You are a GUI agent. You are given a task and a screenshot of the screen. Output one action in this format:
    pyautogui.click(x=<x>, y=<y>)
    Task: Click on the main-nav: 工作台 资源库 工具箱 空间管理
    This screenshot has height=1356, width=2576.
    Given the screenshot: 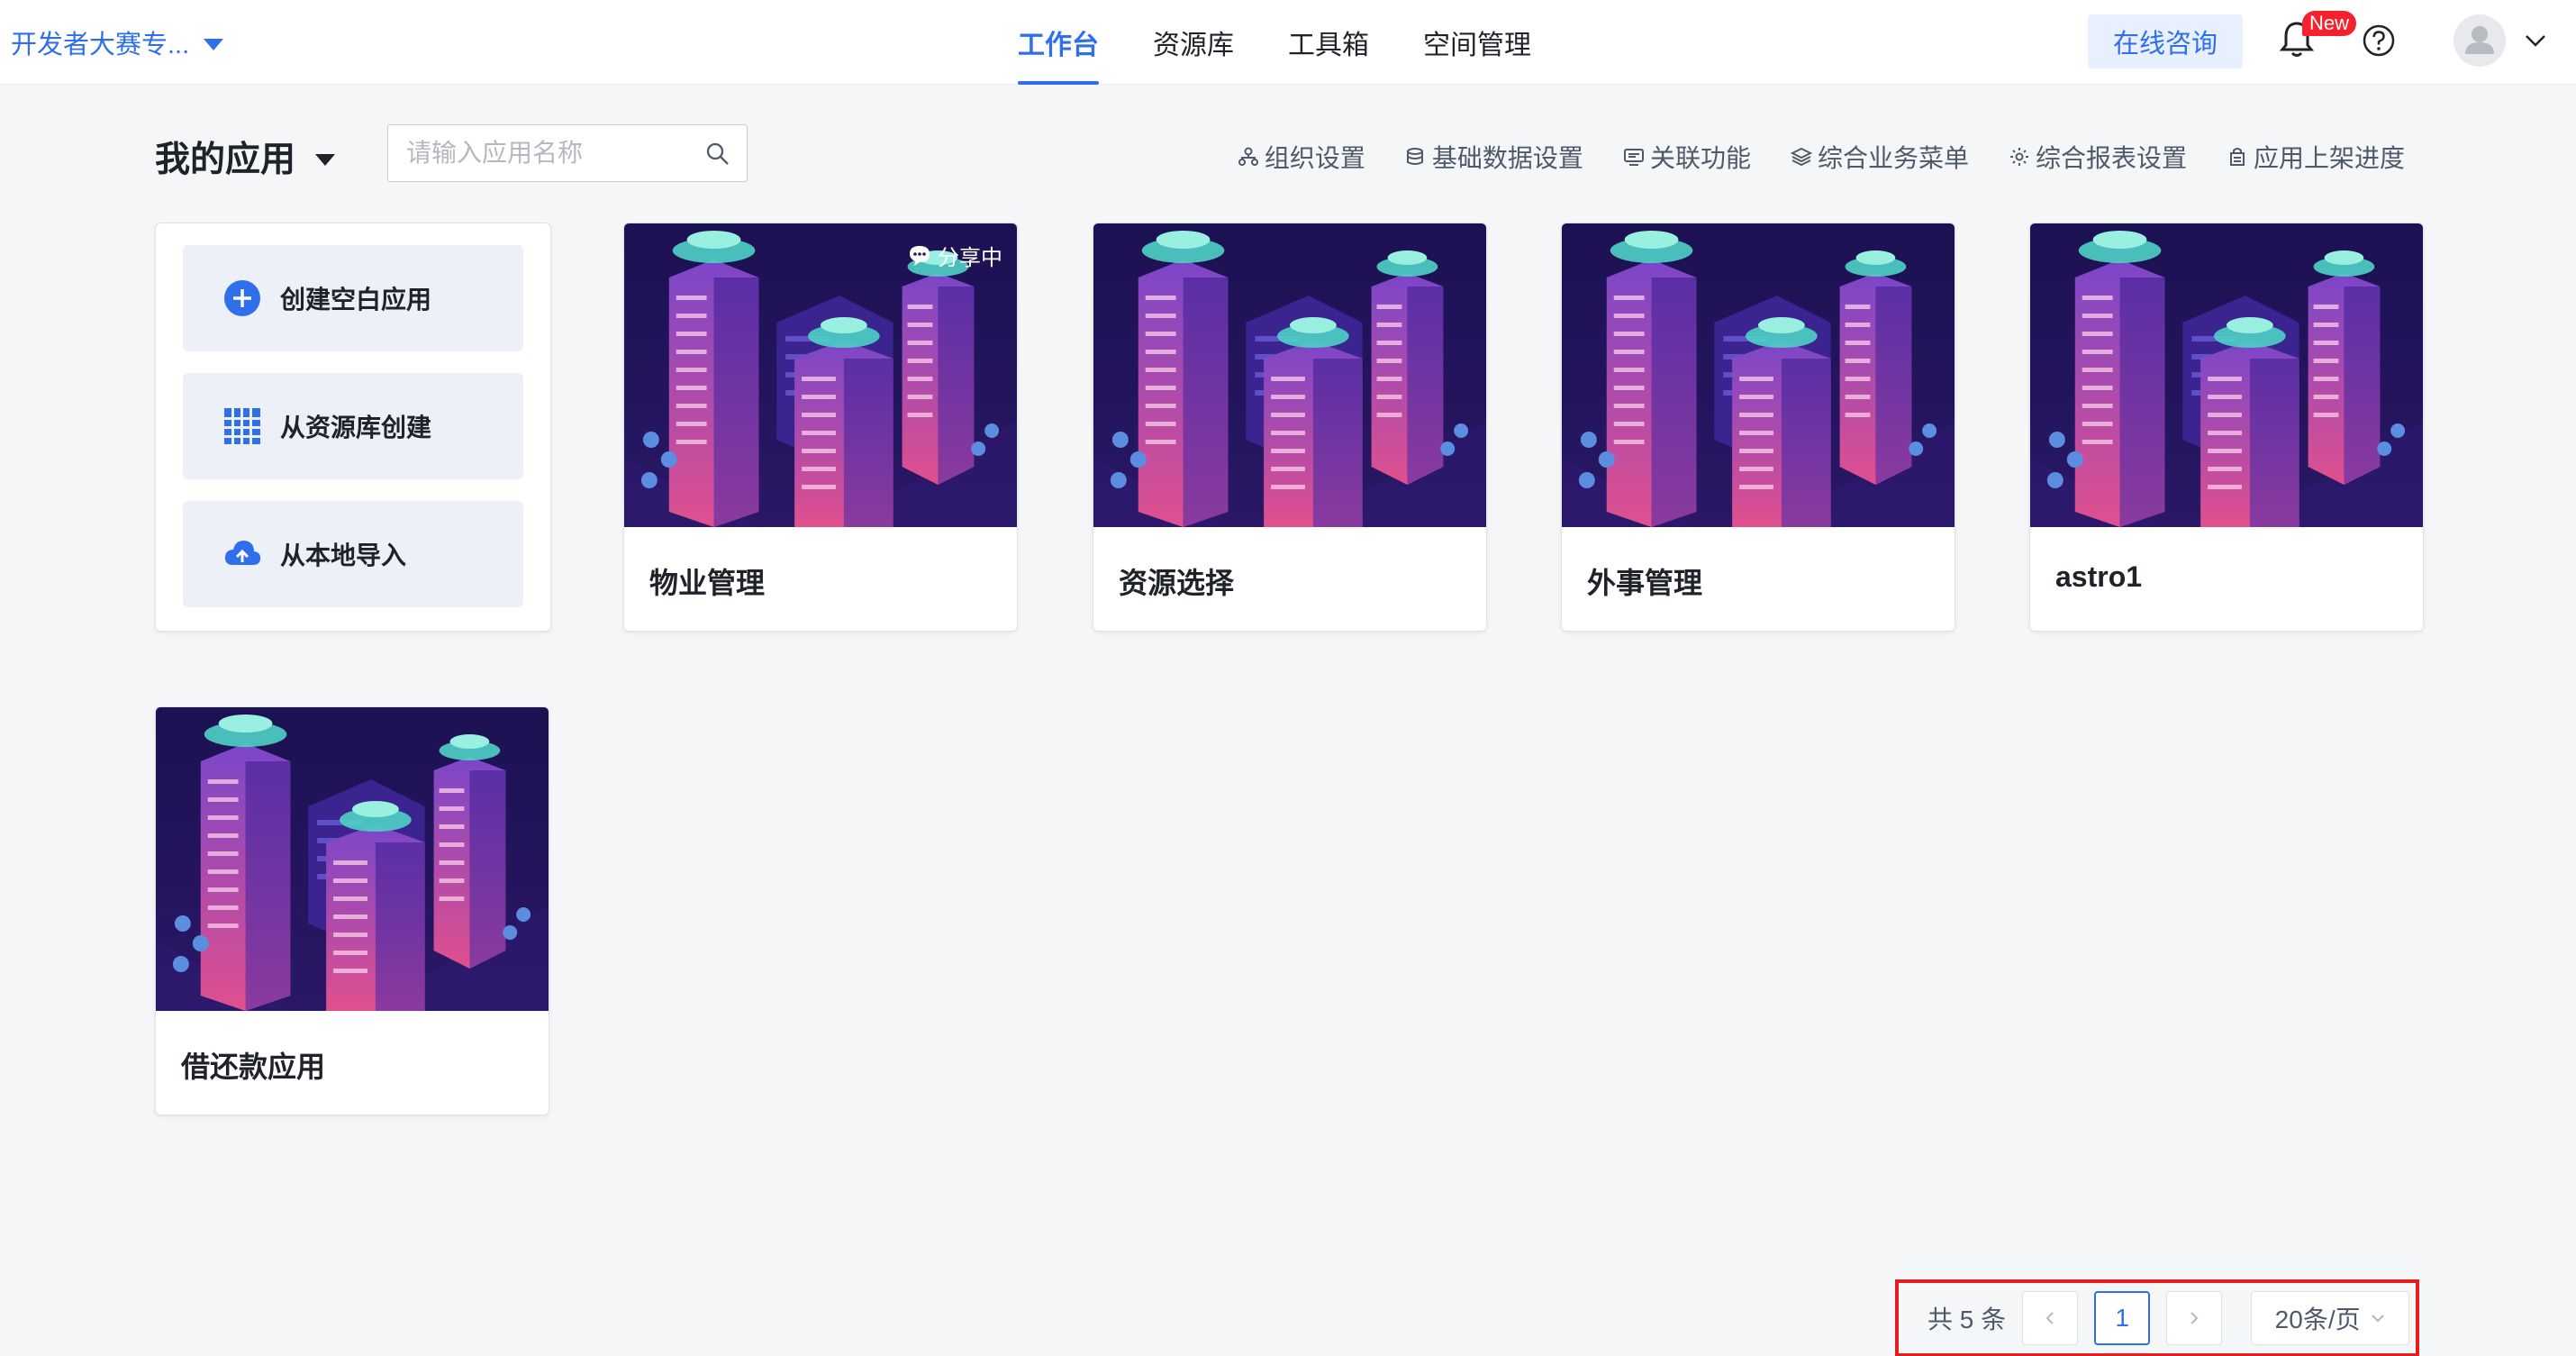 What is the action you would take?
    pyautogui.click(x=1274, y=42)
    